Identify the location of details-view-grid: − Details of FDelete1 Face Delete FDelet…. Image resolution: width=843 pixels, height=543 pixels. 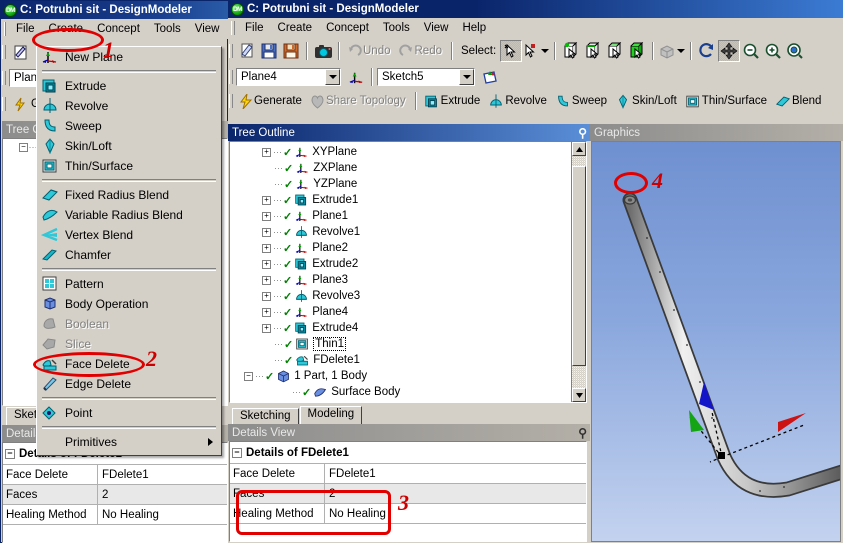
(408, 491).